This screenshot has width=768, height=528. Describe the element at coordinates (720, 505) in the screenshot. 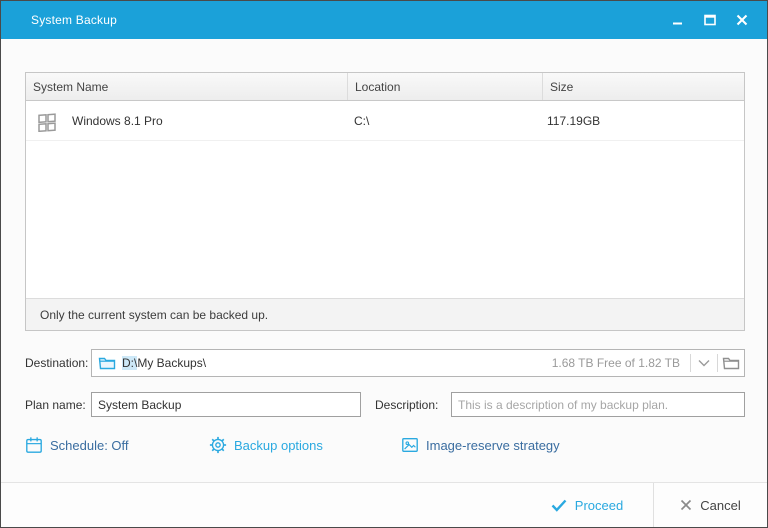

I see `cancel-button-label: Cancel` at that location.